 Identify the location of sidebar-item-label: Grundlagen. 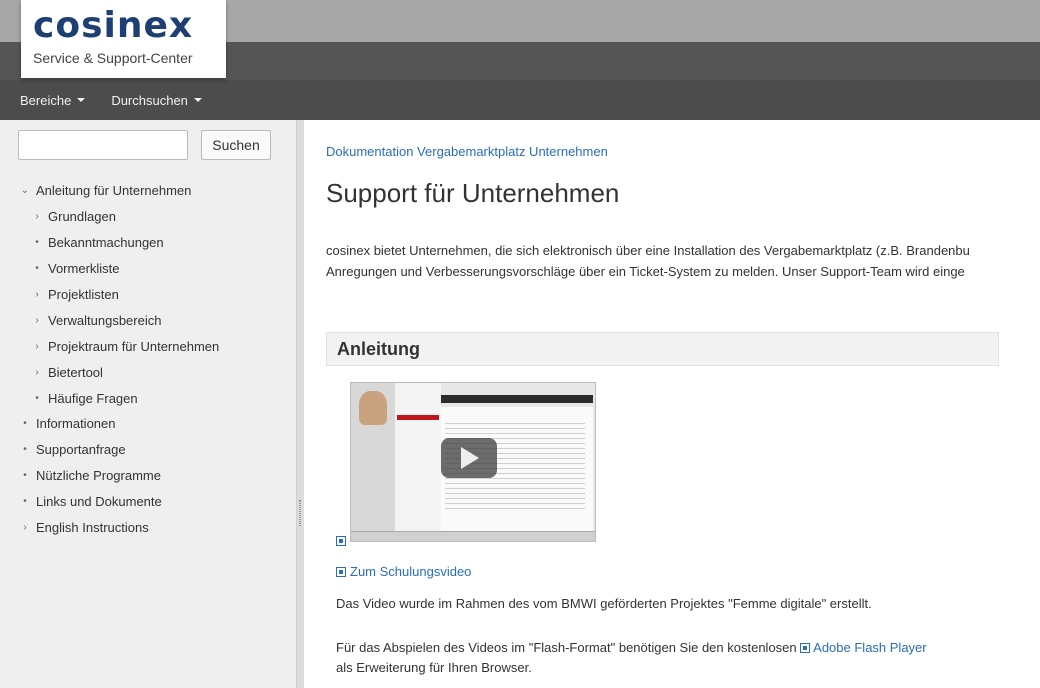
(82, 217).